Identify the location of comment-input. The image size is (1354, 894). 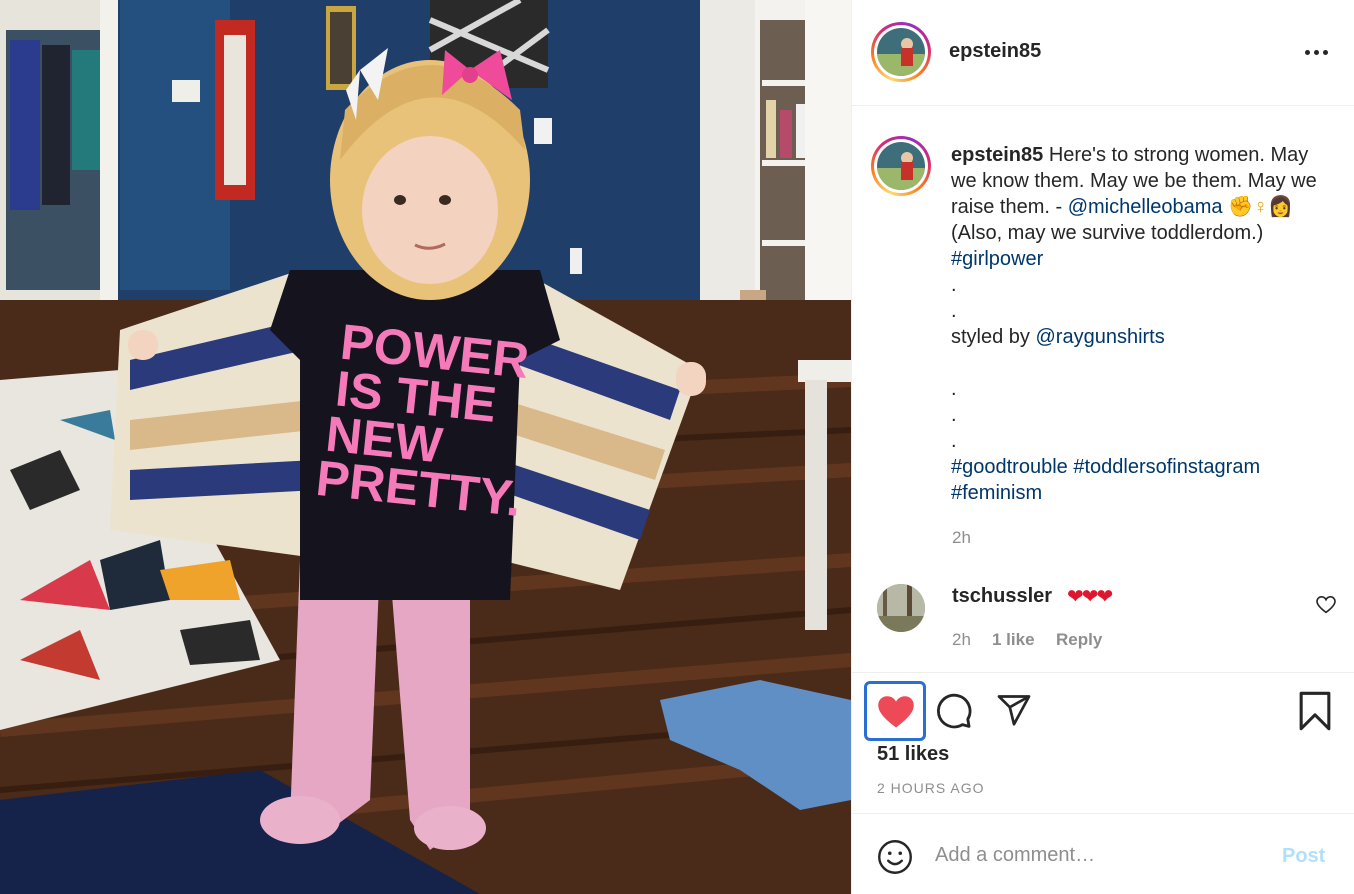
(1095, 855).